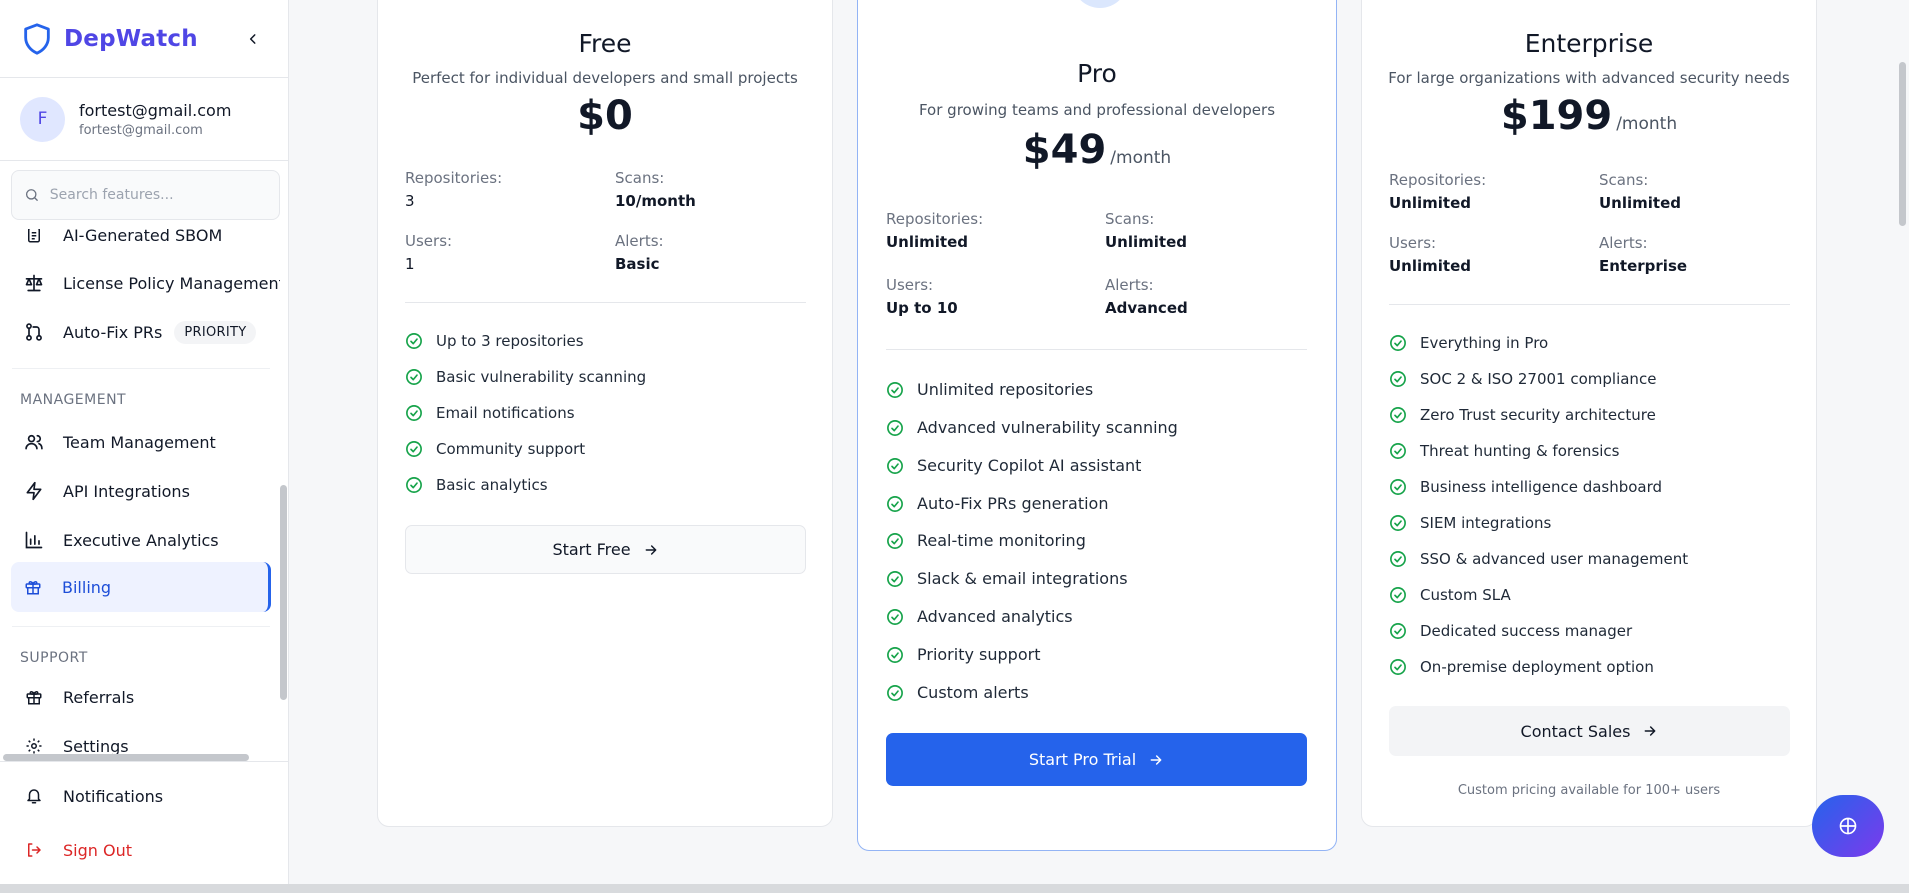 Image resolution: width=1909 pixels, height=893 pixels. I want to click on plan-name: Free, so click(605, 43).